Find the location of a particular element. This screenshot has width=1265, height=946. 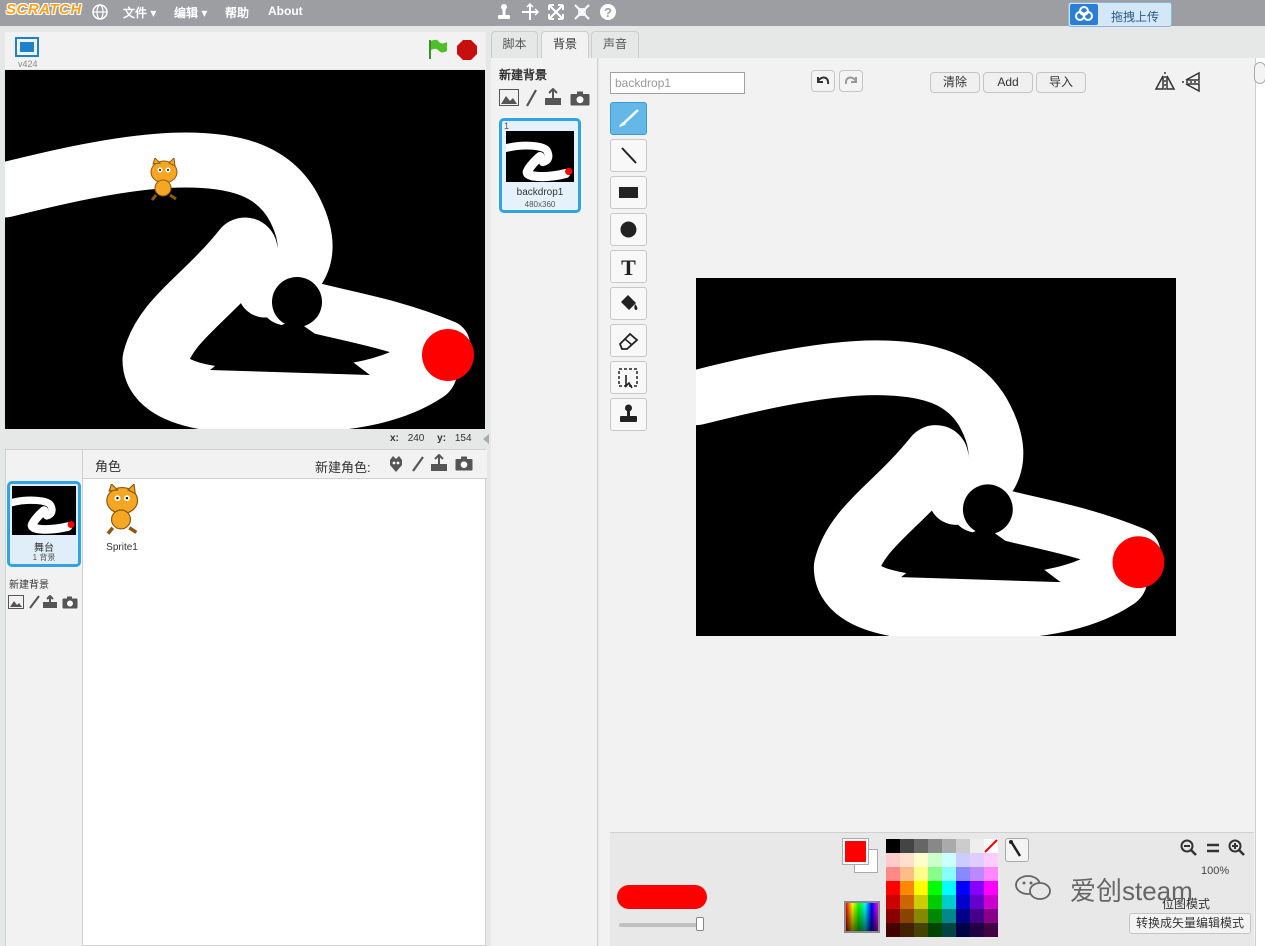

backdrop-item: 1 backdrop1 480x360 is located at coordinates (540, 165).